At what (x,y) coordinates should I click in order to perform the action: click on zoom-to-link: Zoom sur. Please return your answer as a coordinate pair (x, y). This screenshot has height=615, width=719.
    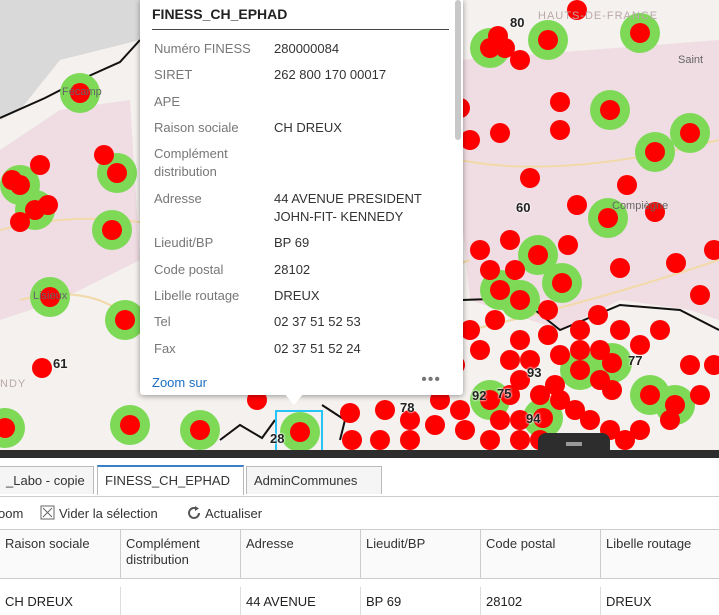
    Looking at the image, I should click on (179, 382).